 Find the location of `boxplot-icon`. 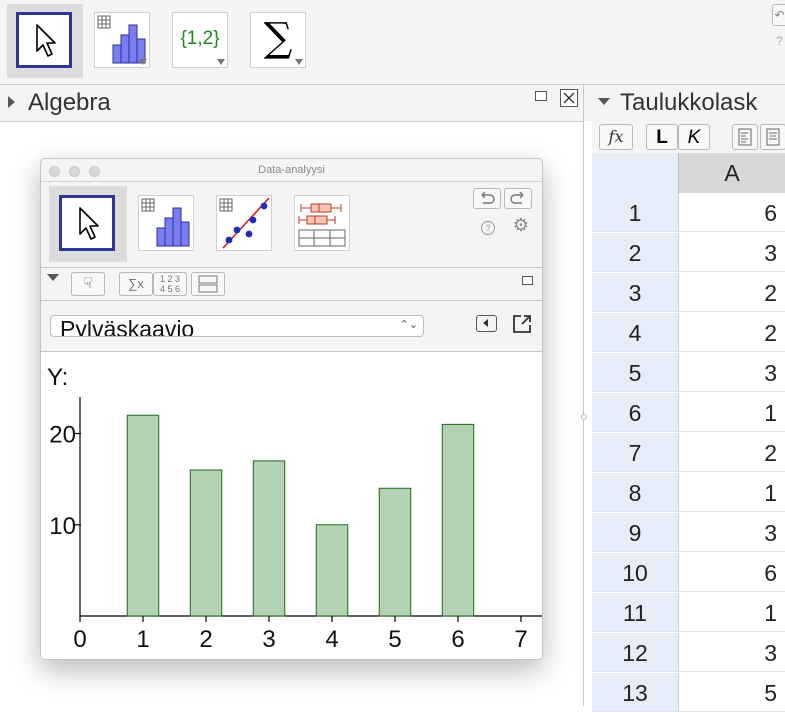

boxplot-icon is located at coordinates (322, 225).